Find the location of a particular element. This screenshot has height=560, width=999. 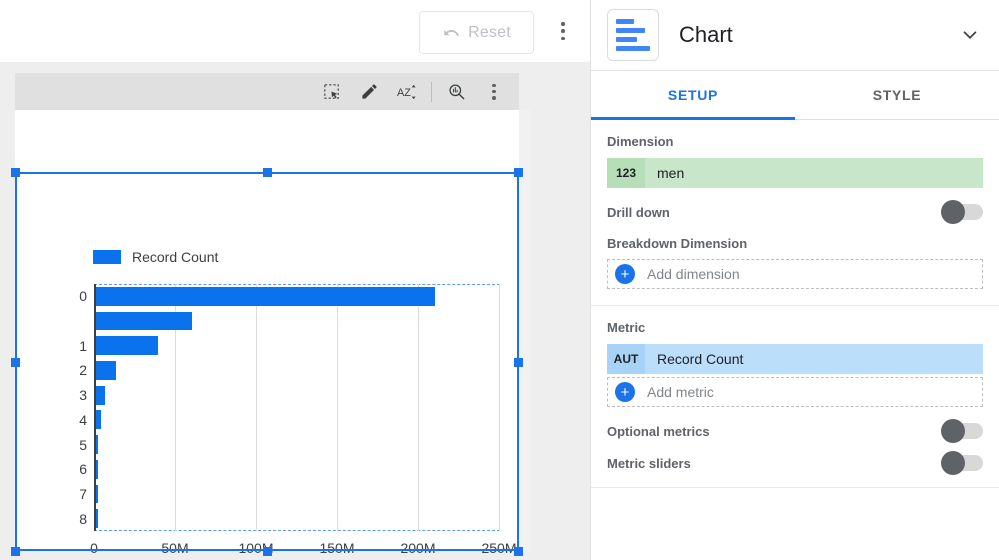

bar-chart-icon is located at coordinates (633, 35).